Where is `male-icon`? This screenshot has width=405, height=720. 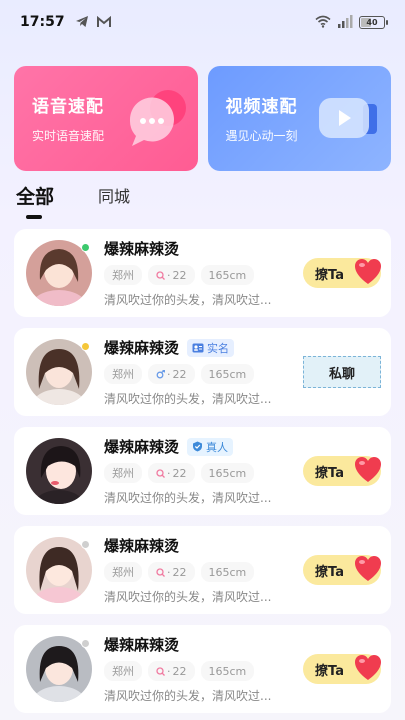 male-icon is located at coordinates (160, 373).